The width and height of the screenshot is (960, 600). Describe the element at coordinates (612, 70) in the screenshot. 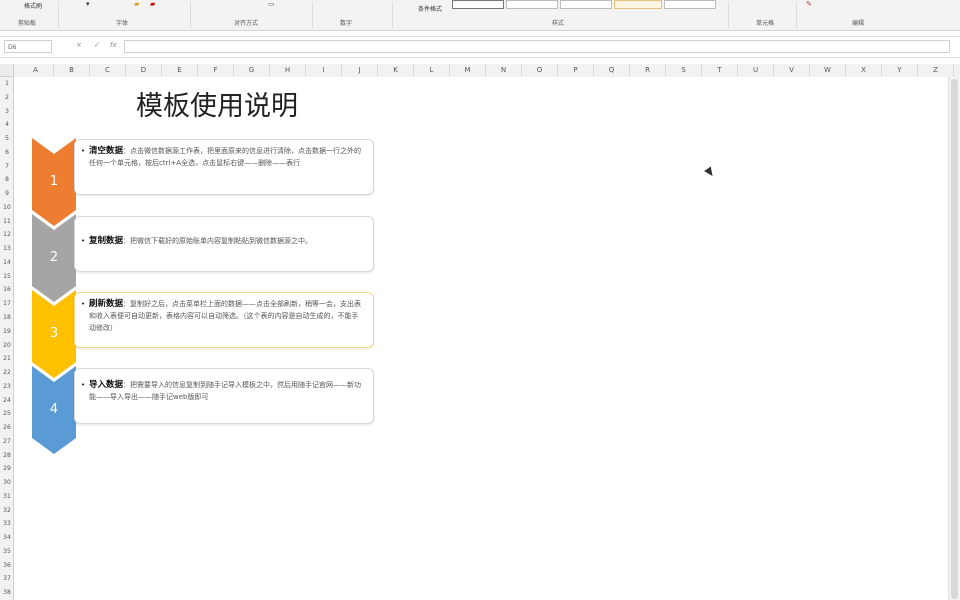

I see `column-header: Q` at that location.